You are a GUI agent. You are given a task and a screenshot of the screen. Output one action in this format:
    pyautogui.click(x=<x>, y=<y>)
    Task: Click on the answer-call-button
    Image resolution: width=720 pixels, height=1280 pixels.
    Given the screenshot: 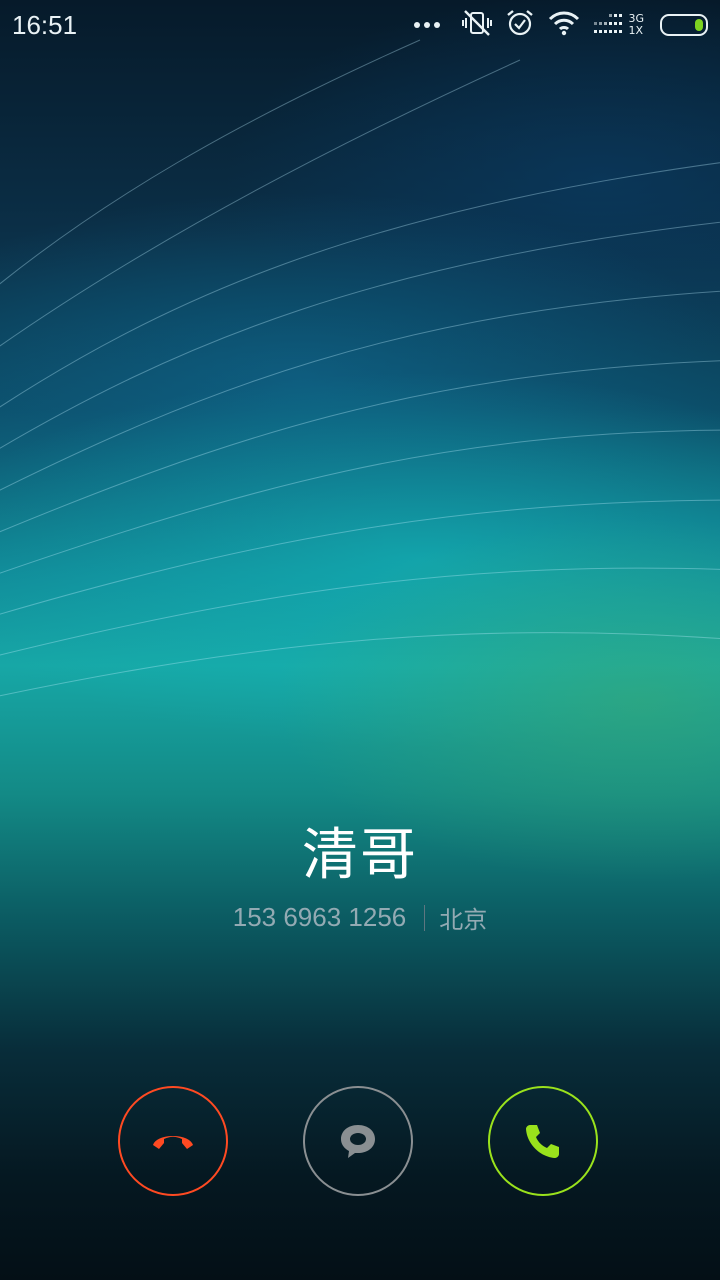 What is the action you would take?
    pyautogui.click(x=543, y=1141)
    